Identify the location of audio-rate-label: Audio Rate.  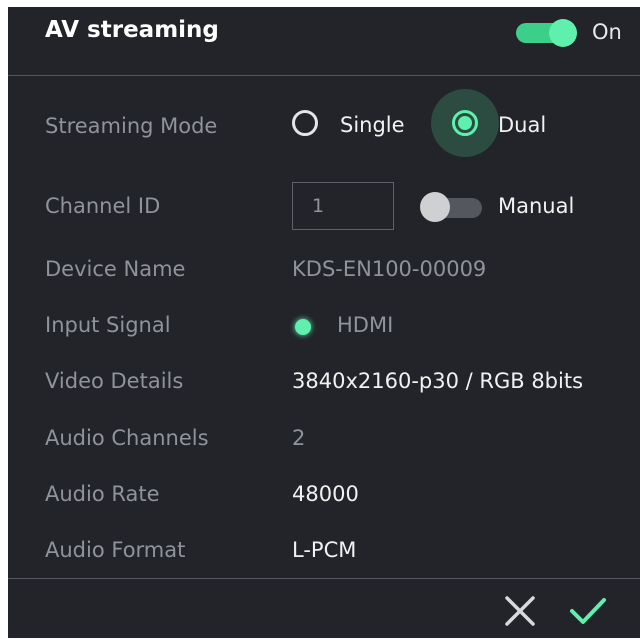
(102, 494).